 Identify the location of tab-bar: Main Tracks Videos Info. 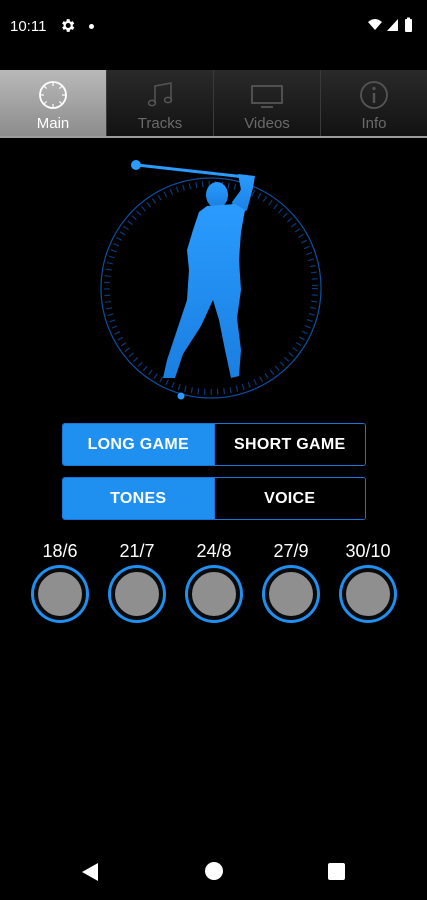
(213, 104).